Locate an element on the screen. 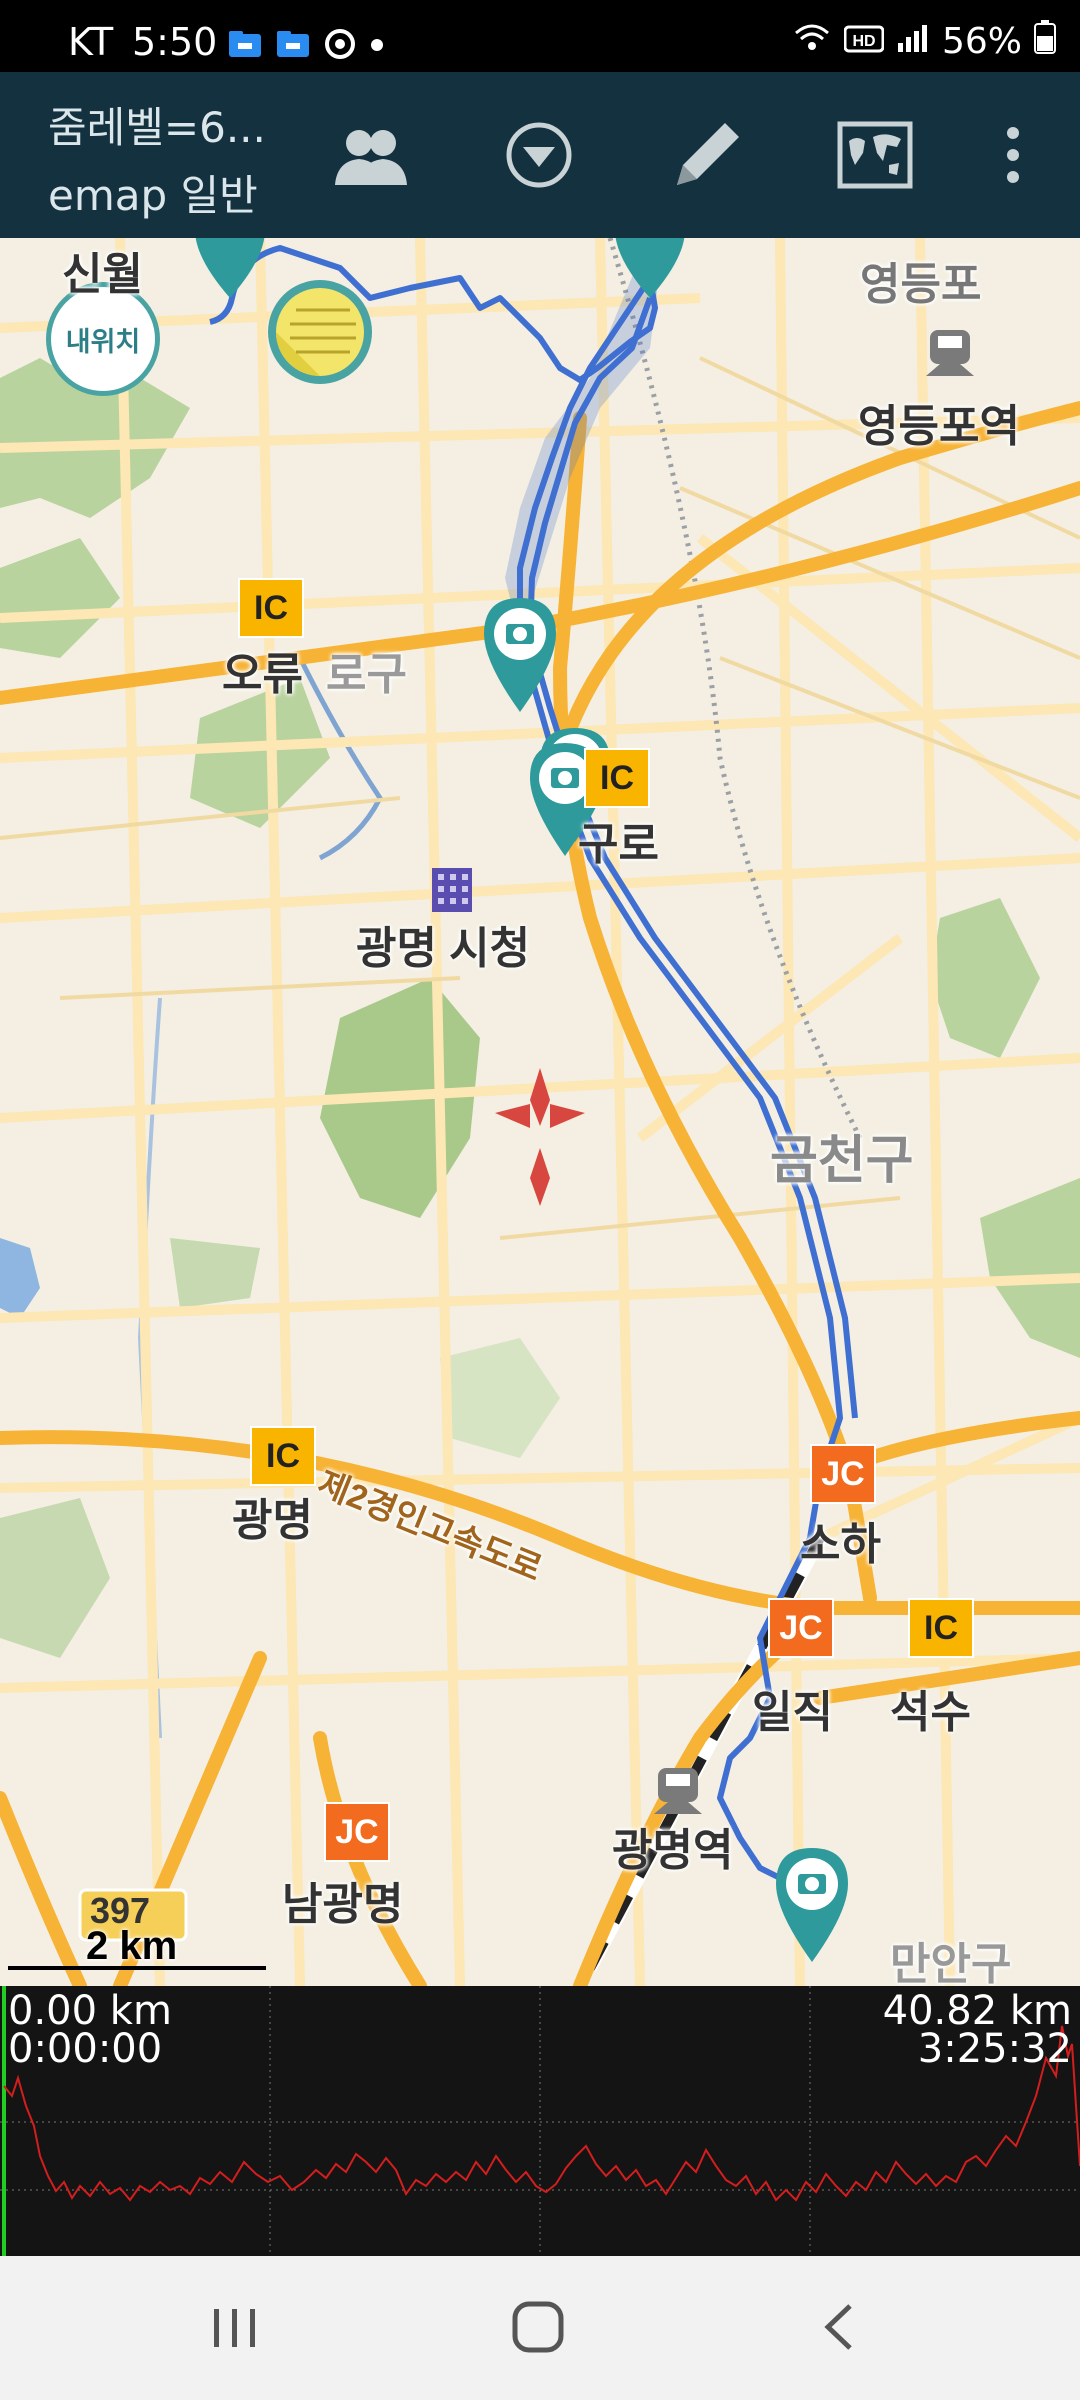 This screenshot has width=1080, height=2400. recent-apps-button is located at coordinates (234, 2329).